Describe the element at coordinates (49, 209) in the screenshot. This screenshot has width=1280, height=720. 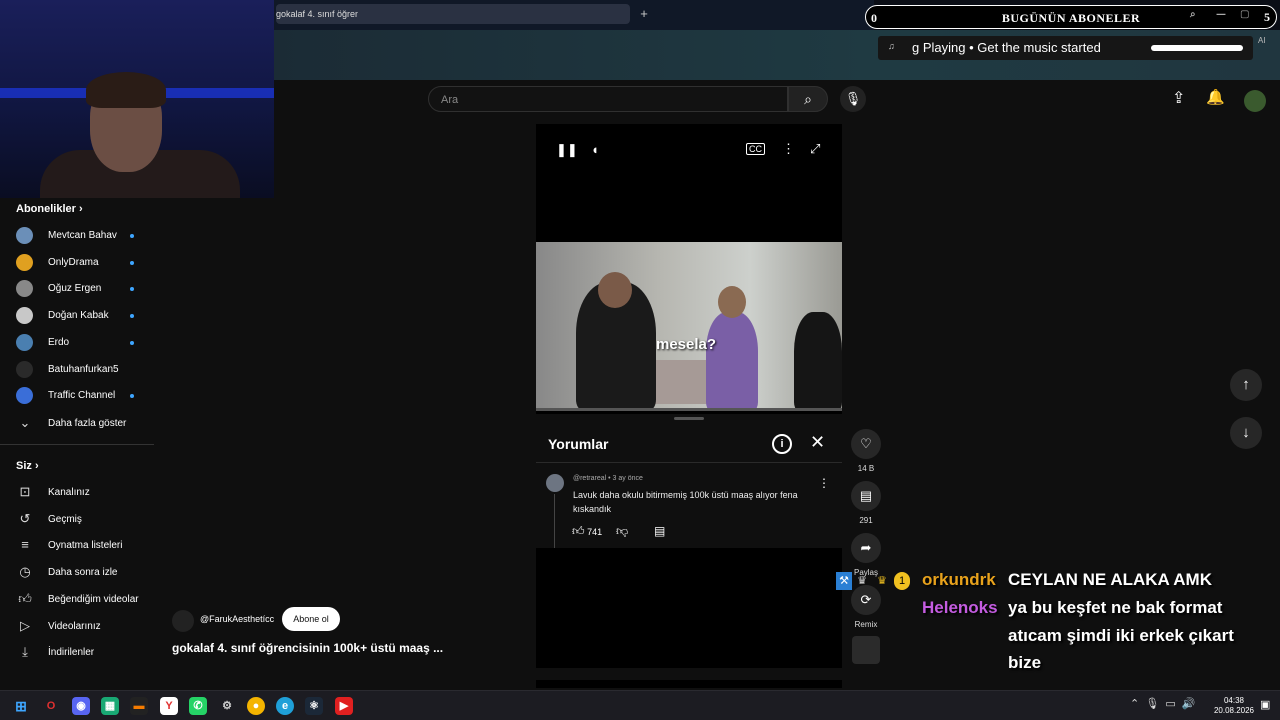
I see `subscriptions-heading: Abonelikler ›` at that location.